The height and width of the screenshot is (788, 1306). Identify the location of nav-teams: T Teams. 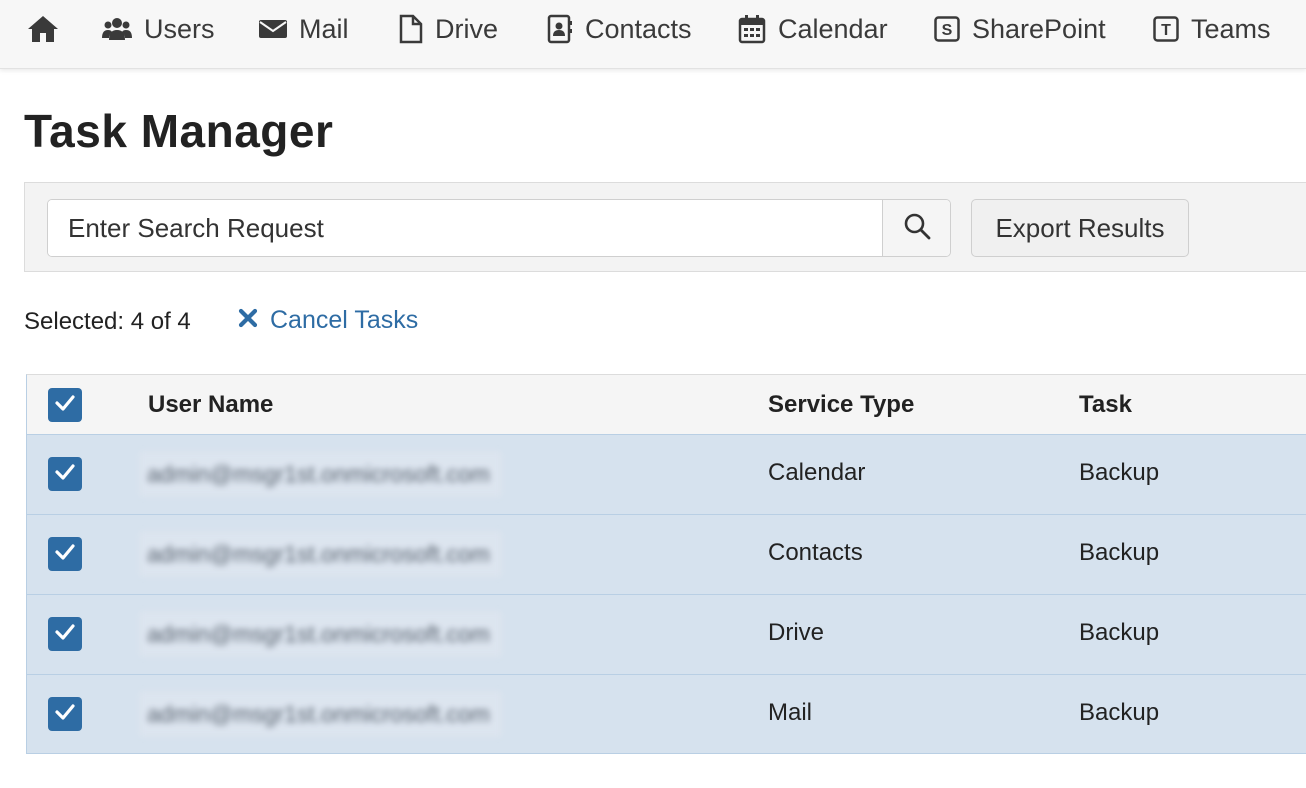
(1212, 29).